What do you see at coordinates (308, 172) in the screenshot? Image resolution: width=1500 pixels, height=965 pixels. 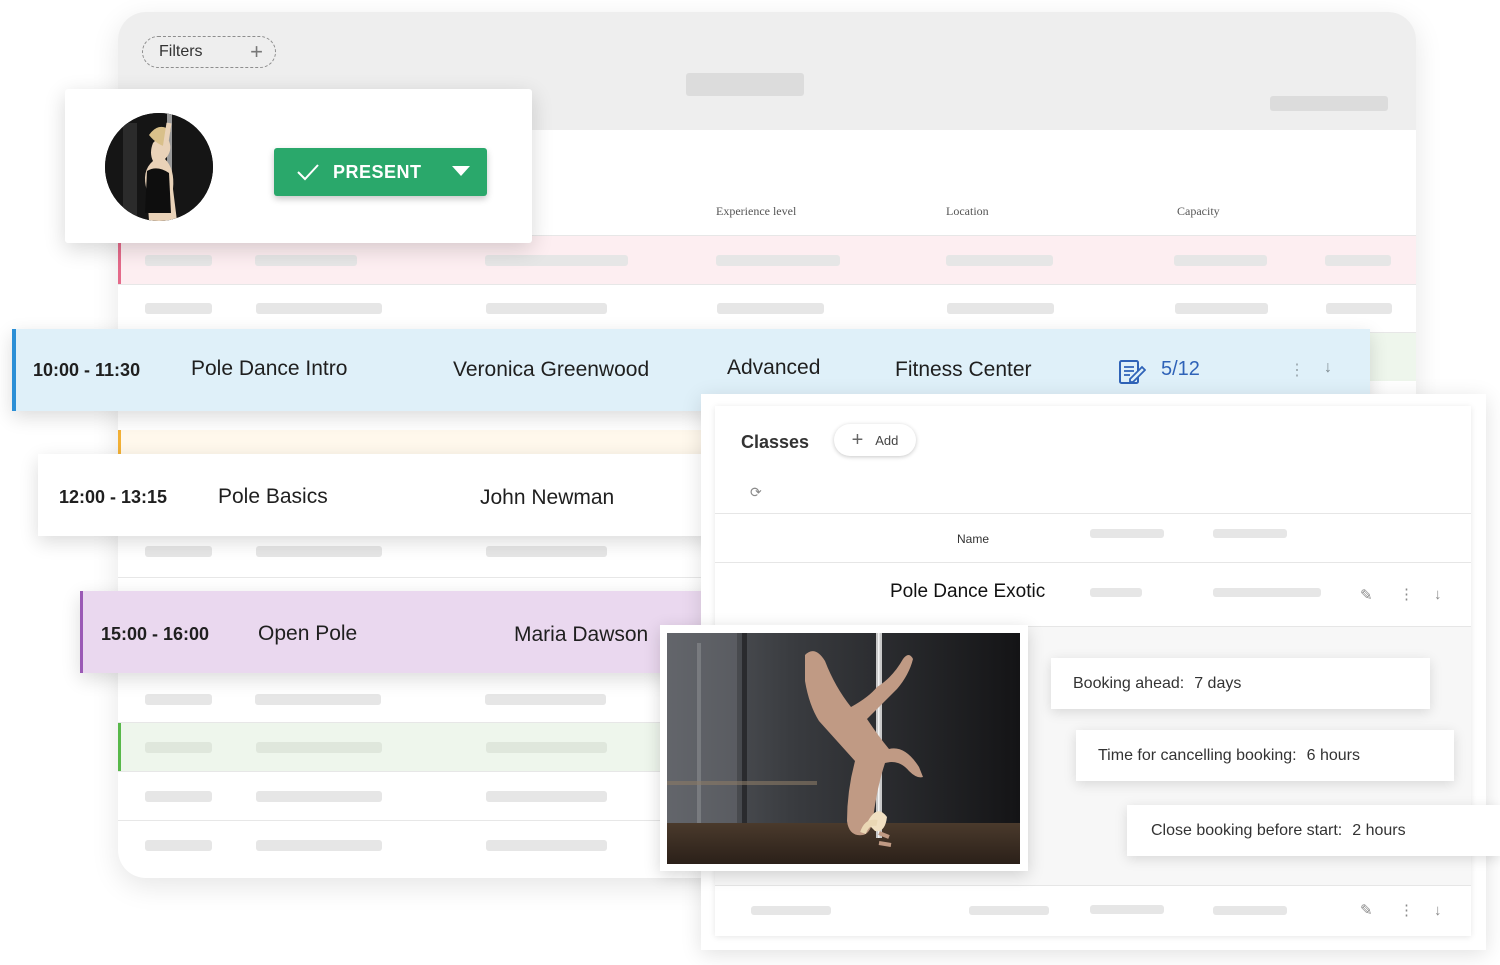 I see `check-icon` at bounding box center [308, 172].